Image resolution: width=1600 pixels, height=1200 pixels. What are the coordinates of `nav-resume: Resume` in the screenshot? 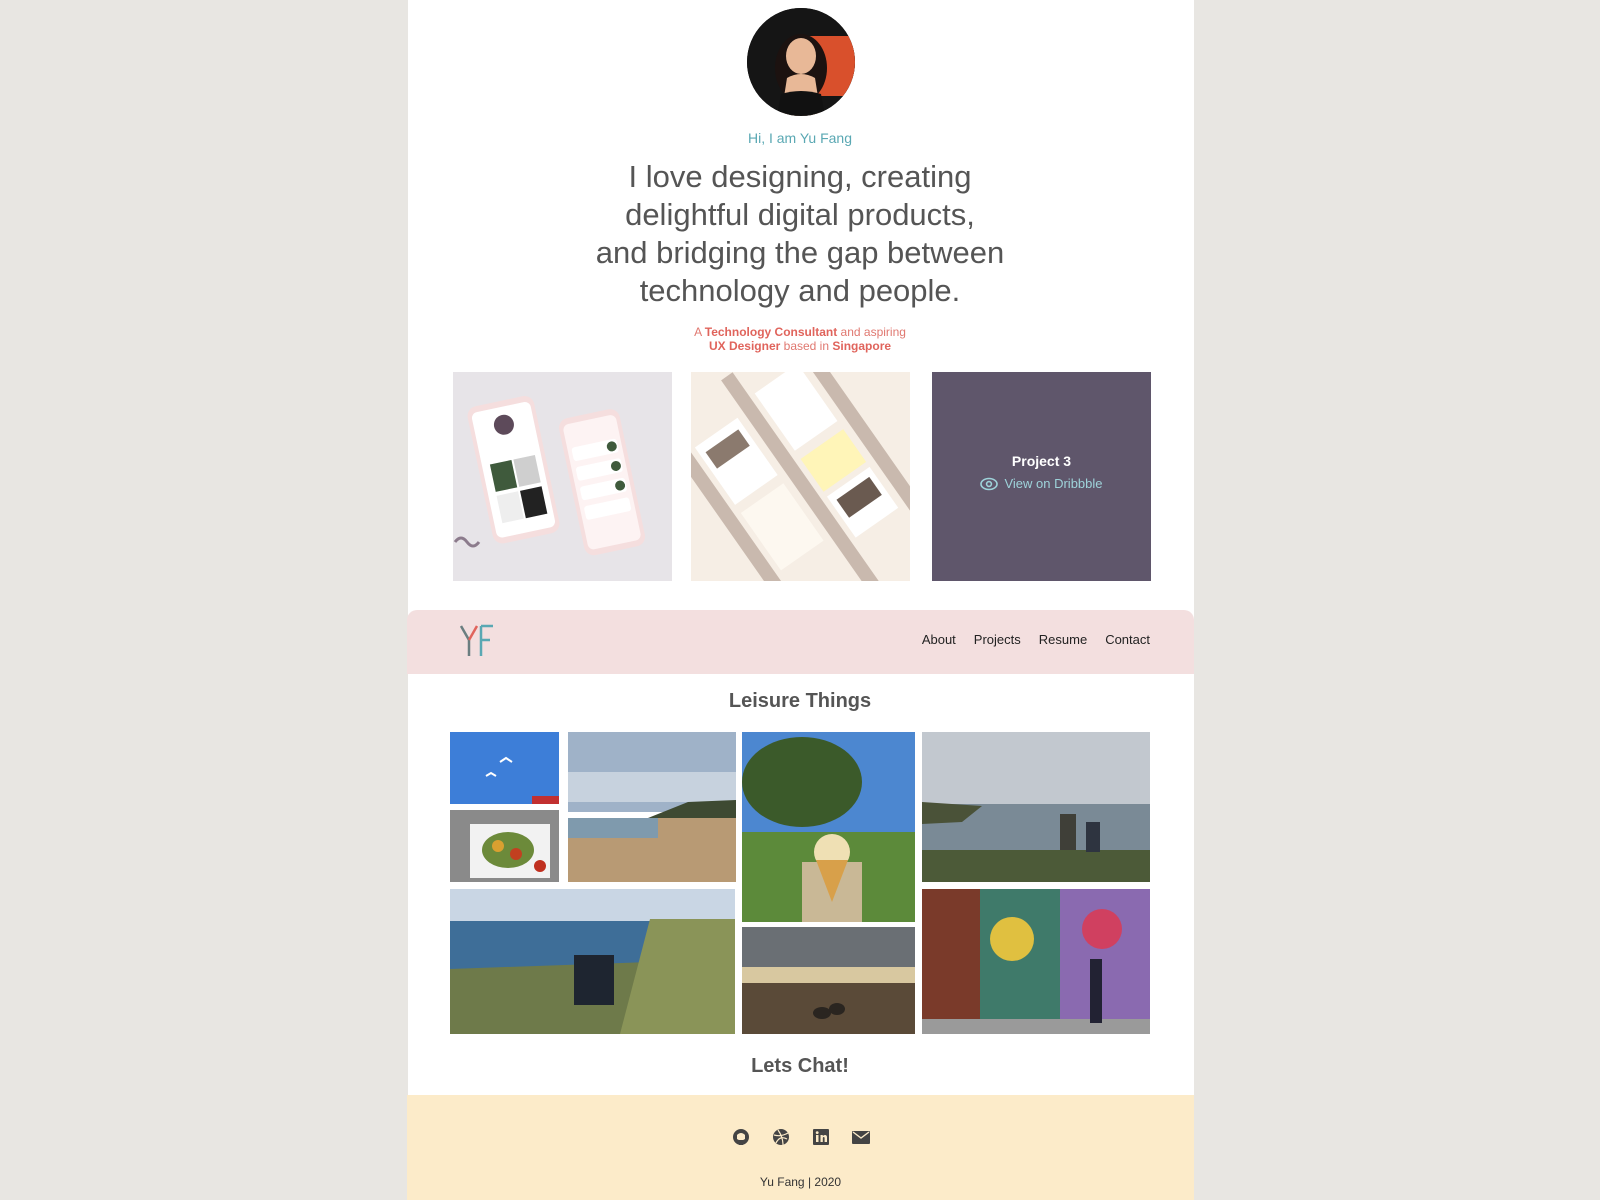 It's located at (1063, 639).